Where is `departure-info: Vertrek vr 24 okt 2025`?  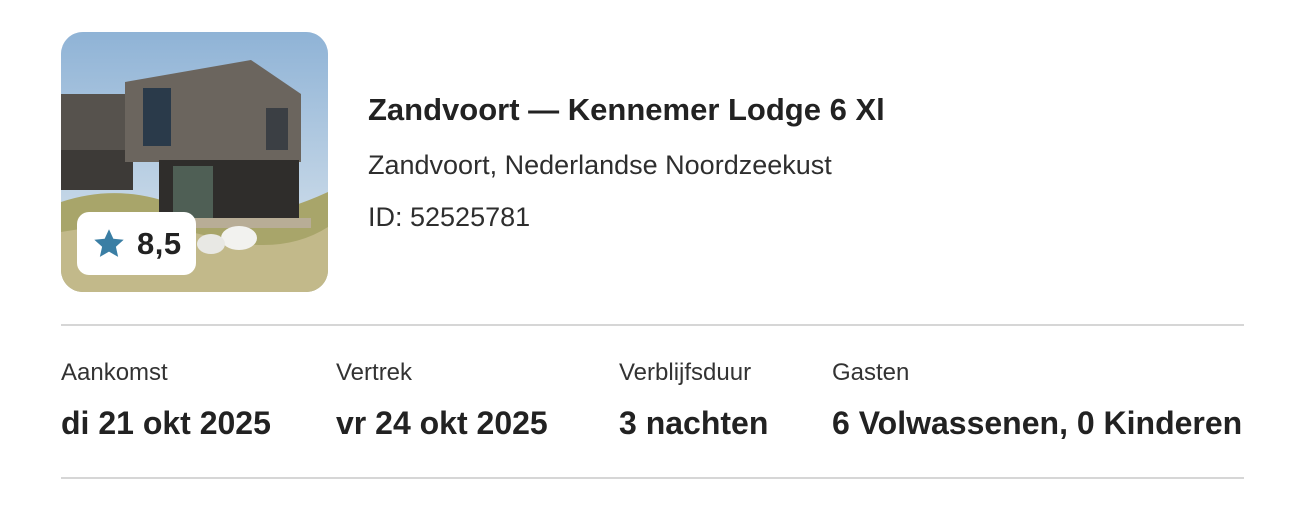 departure-info: Vertrek vr 24 okt 2025 is located at coordinates (442, 400).